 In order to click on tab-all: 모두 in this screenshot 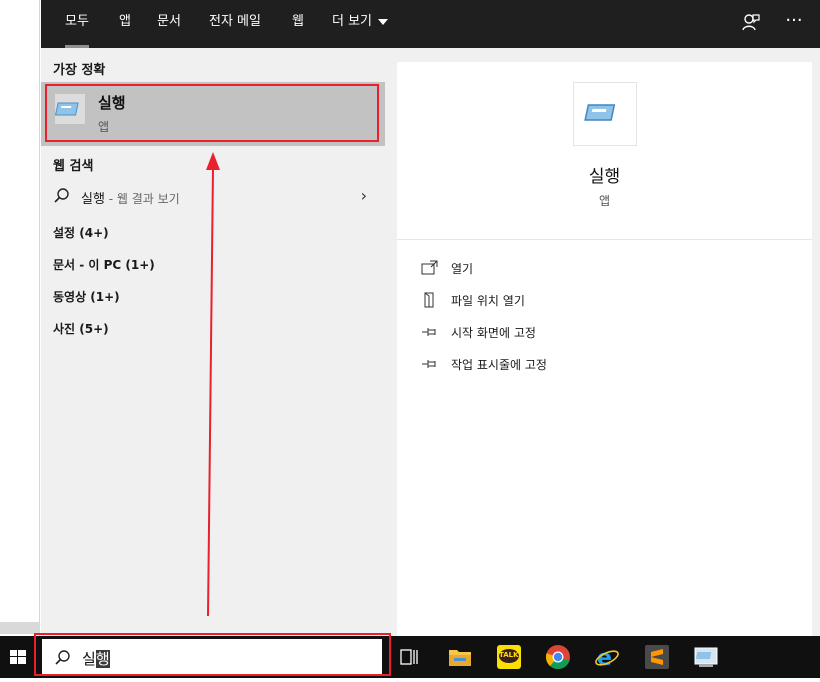, I will do `click(77, 24)`.